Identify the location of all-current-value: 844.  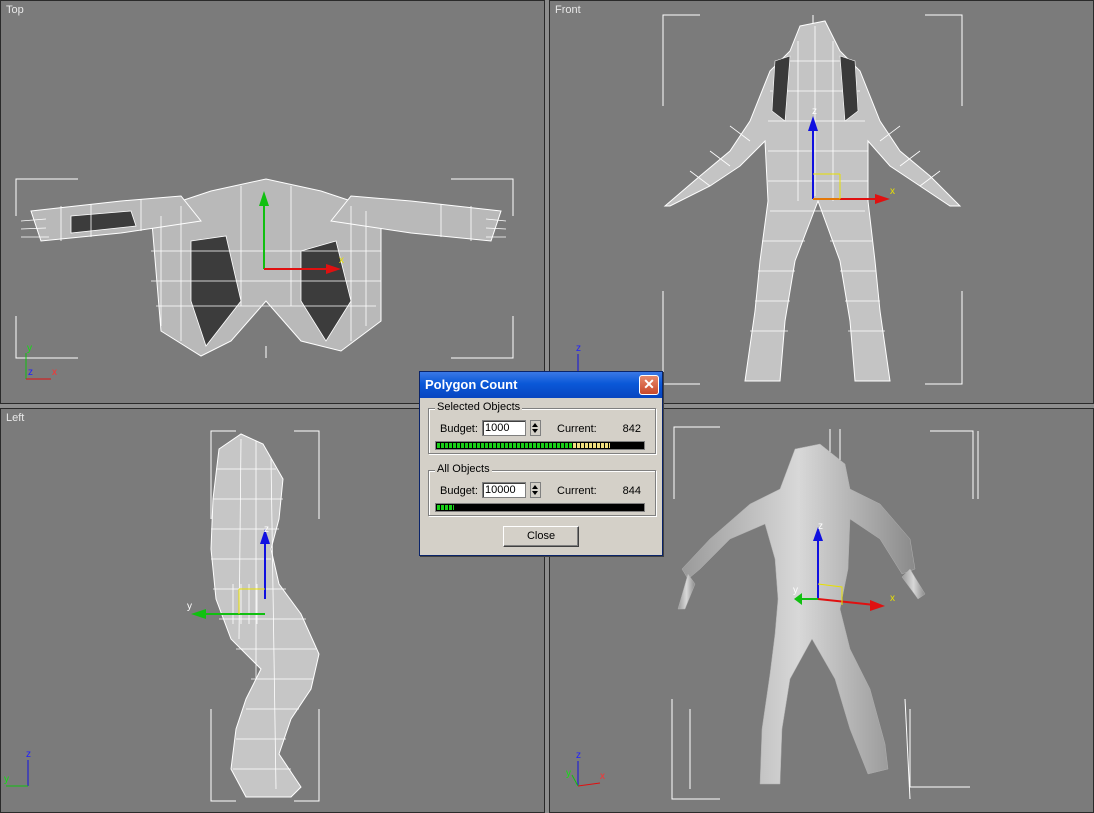
(631, 491).